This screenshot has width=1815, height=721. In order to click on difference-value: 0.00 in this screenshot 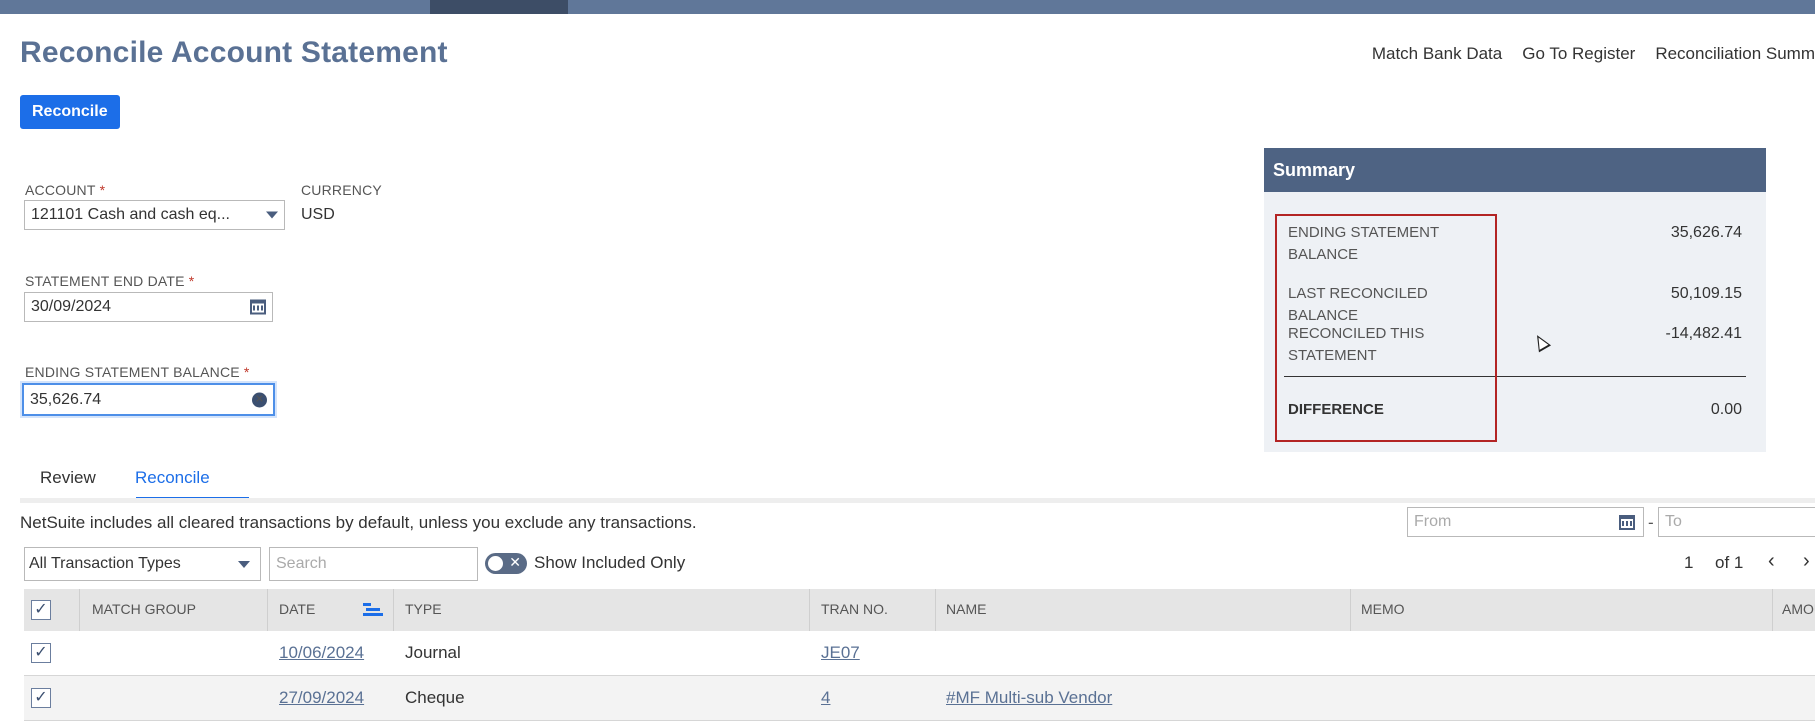, I will do `click(1726, 409)`.